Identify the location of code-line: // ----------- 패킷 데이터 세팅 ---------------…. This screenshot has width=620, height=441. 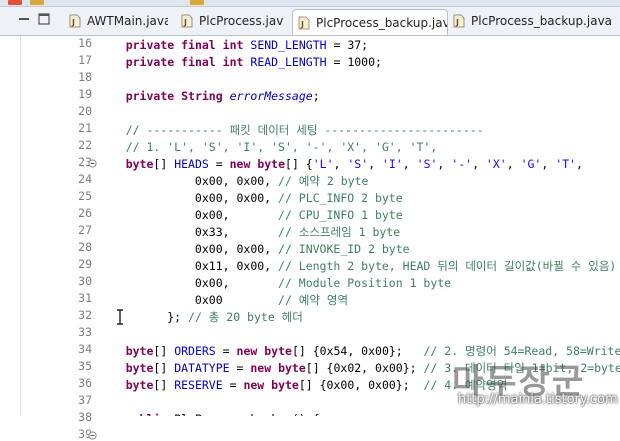
(291, 130).